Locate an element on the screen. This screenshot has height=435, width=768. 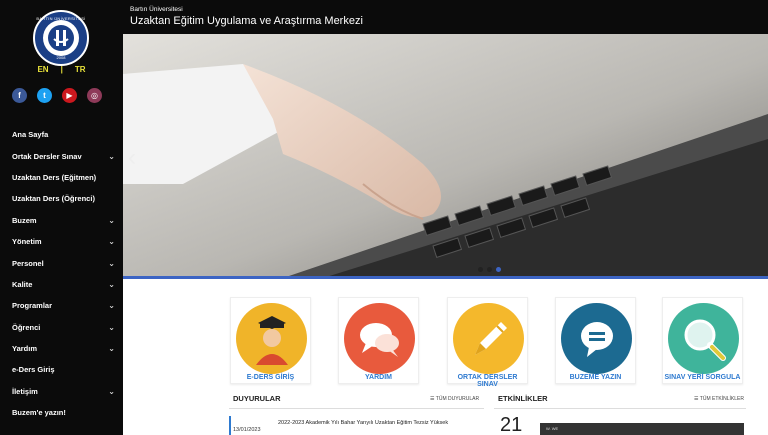
logo-ring-text: BARTIN ÜNİVERSİTESİ is located at coordinates (61, 18).